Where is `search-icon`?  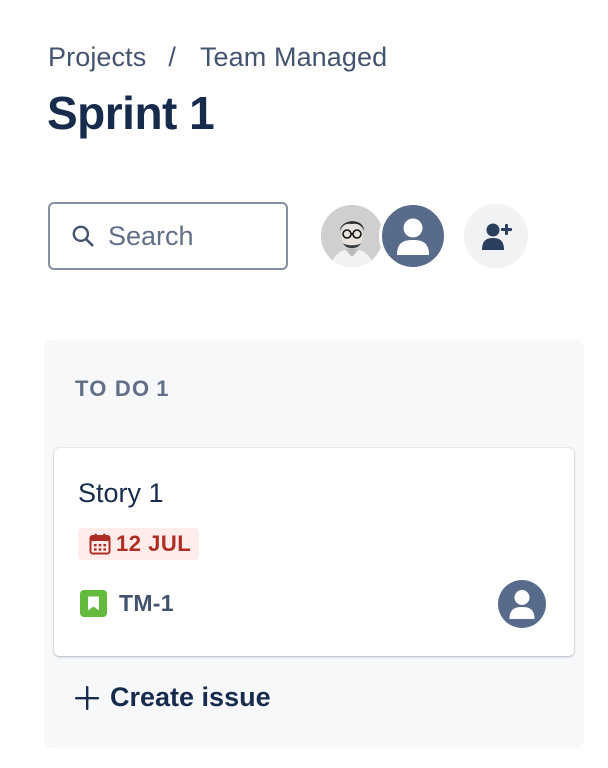 search-icon is located at coordinates (83, 236).